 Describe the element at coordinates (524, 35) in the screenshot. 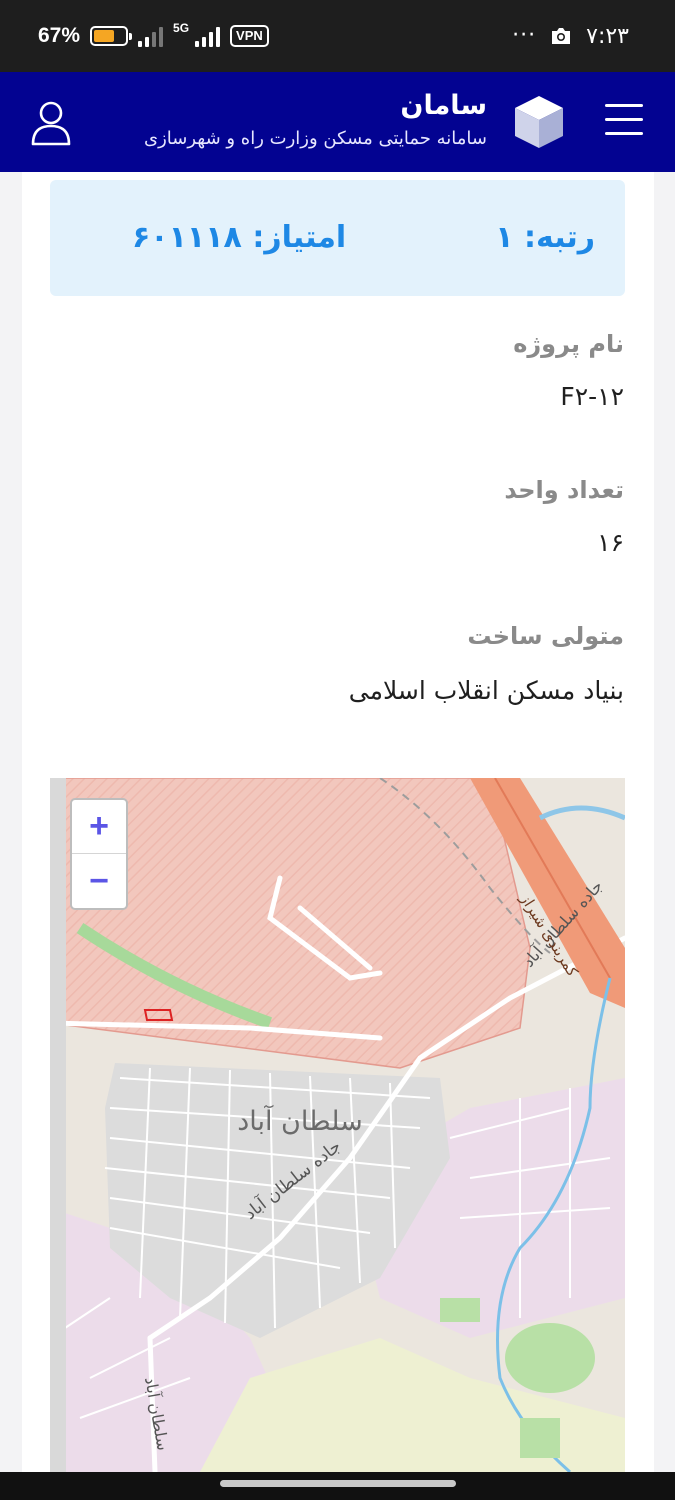

I see `more-icon: ···` at that location.